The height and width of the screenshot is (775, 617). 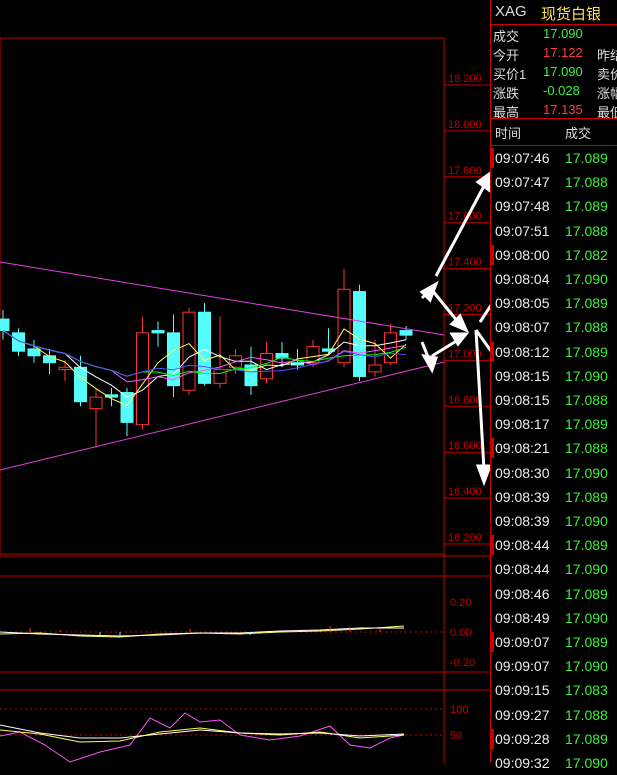 I want to click on tick-time: 09:09:07, so click(x=522, y=666).